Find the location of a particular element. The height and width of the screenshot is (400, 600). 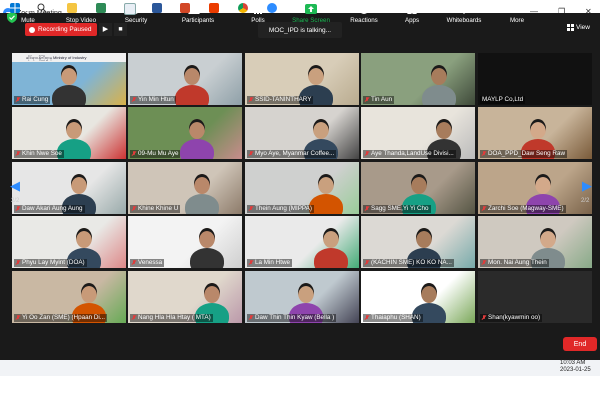

participant-video-tile: Daw Akari Aung Aung is located at coordinates (69, 188).